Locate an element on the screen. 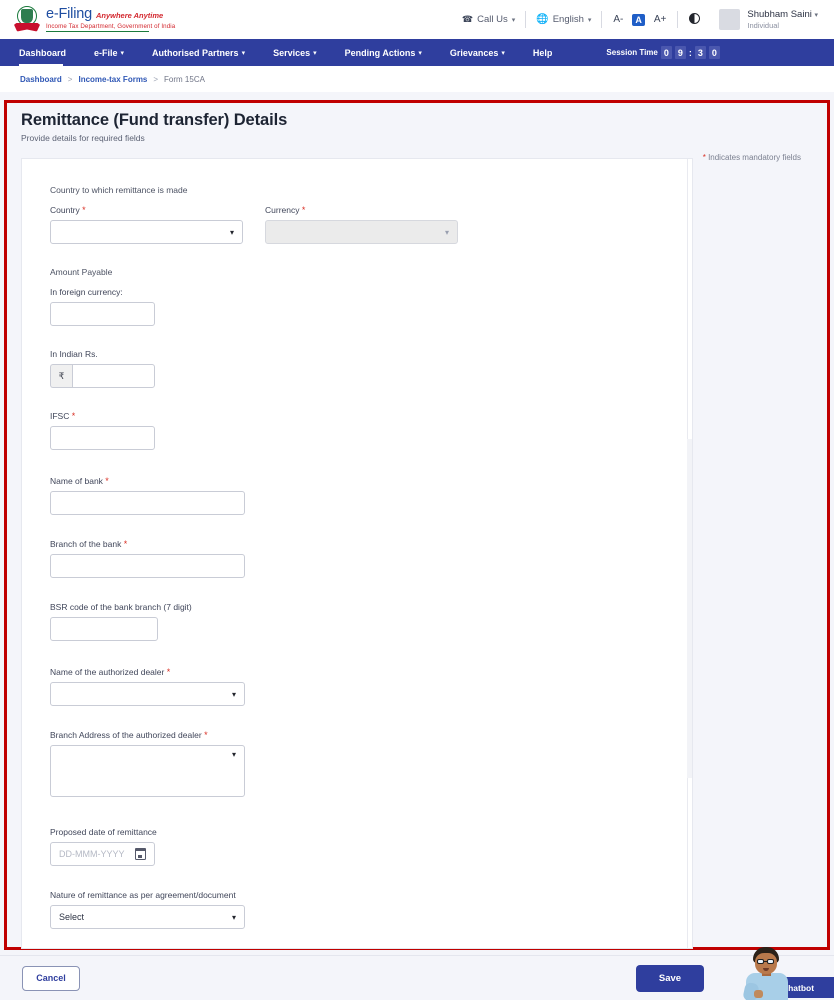  font-size-controls: A- A A+ is located at coordinates (639, 19).